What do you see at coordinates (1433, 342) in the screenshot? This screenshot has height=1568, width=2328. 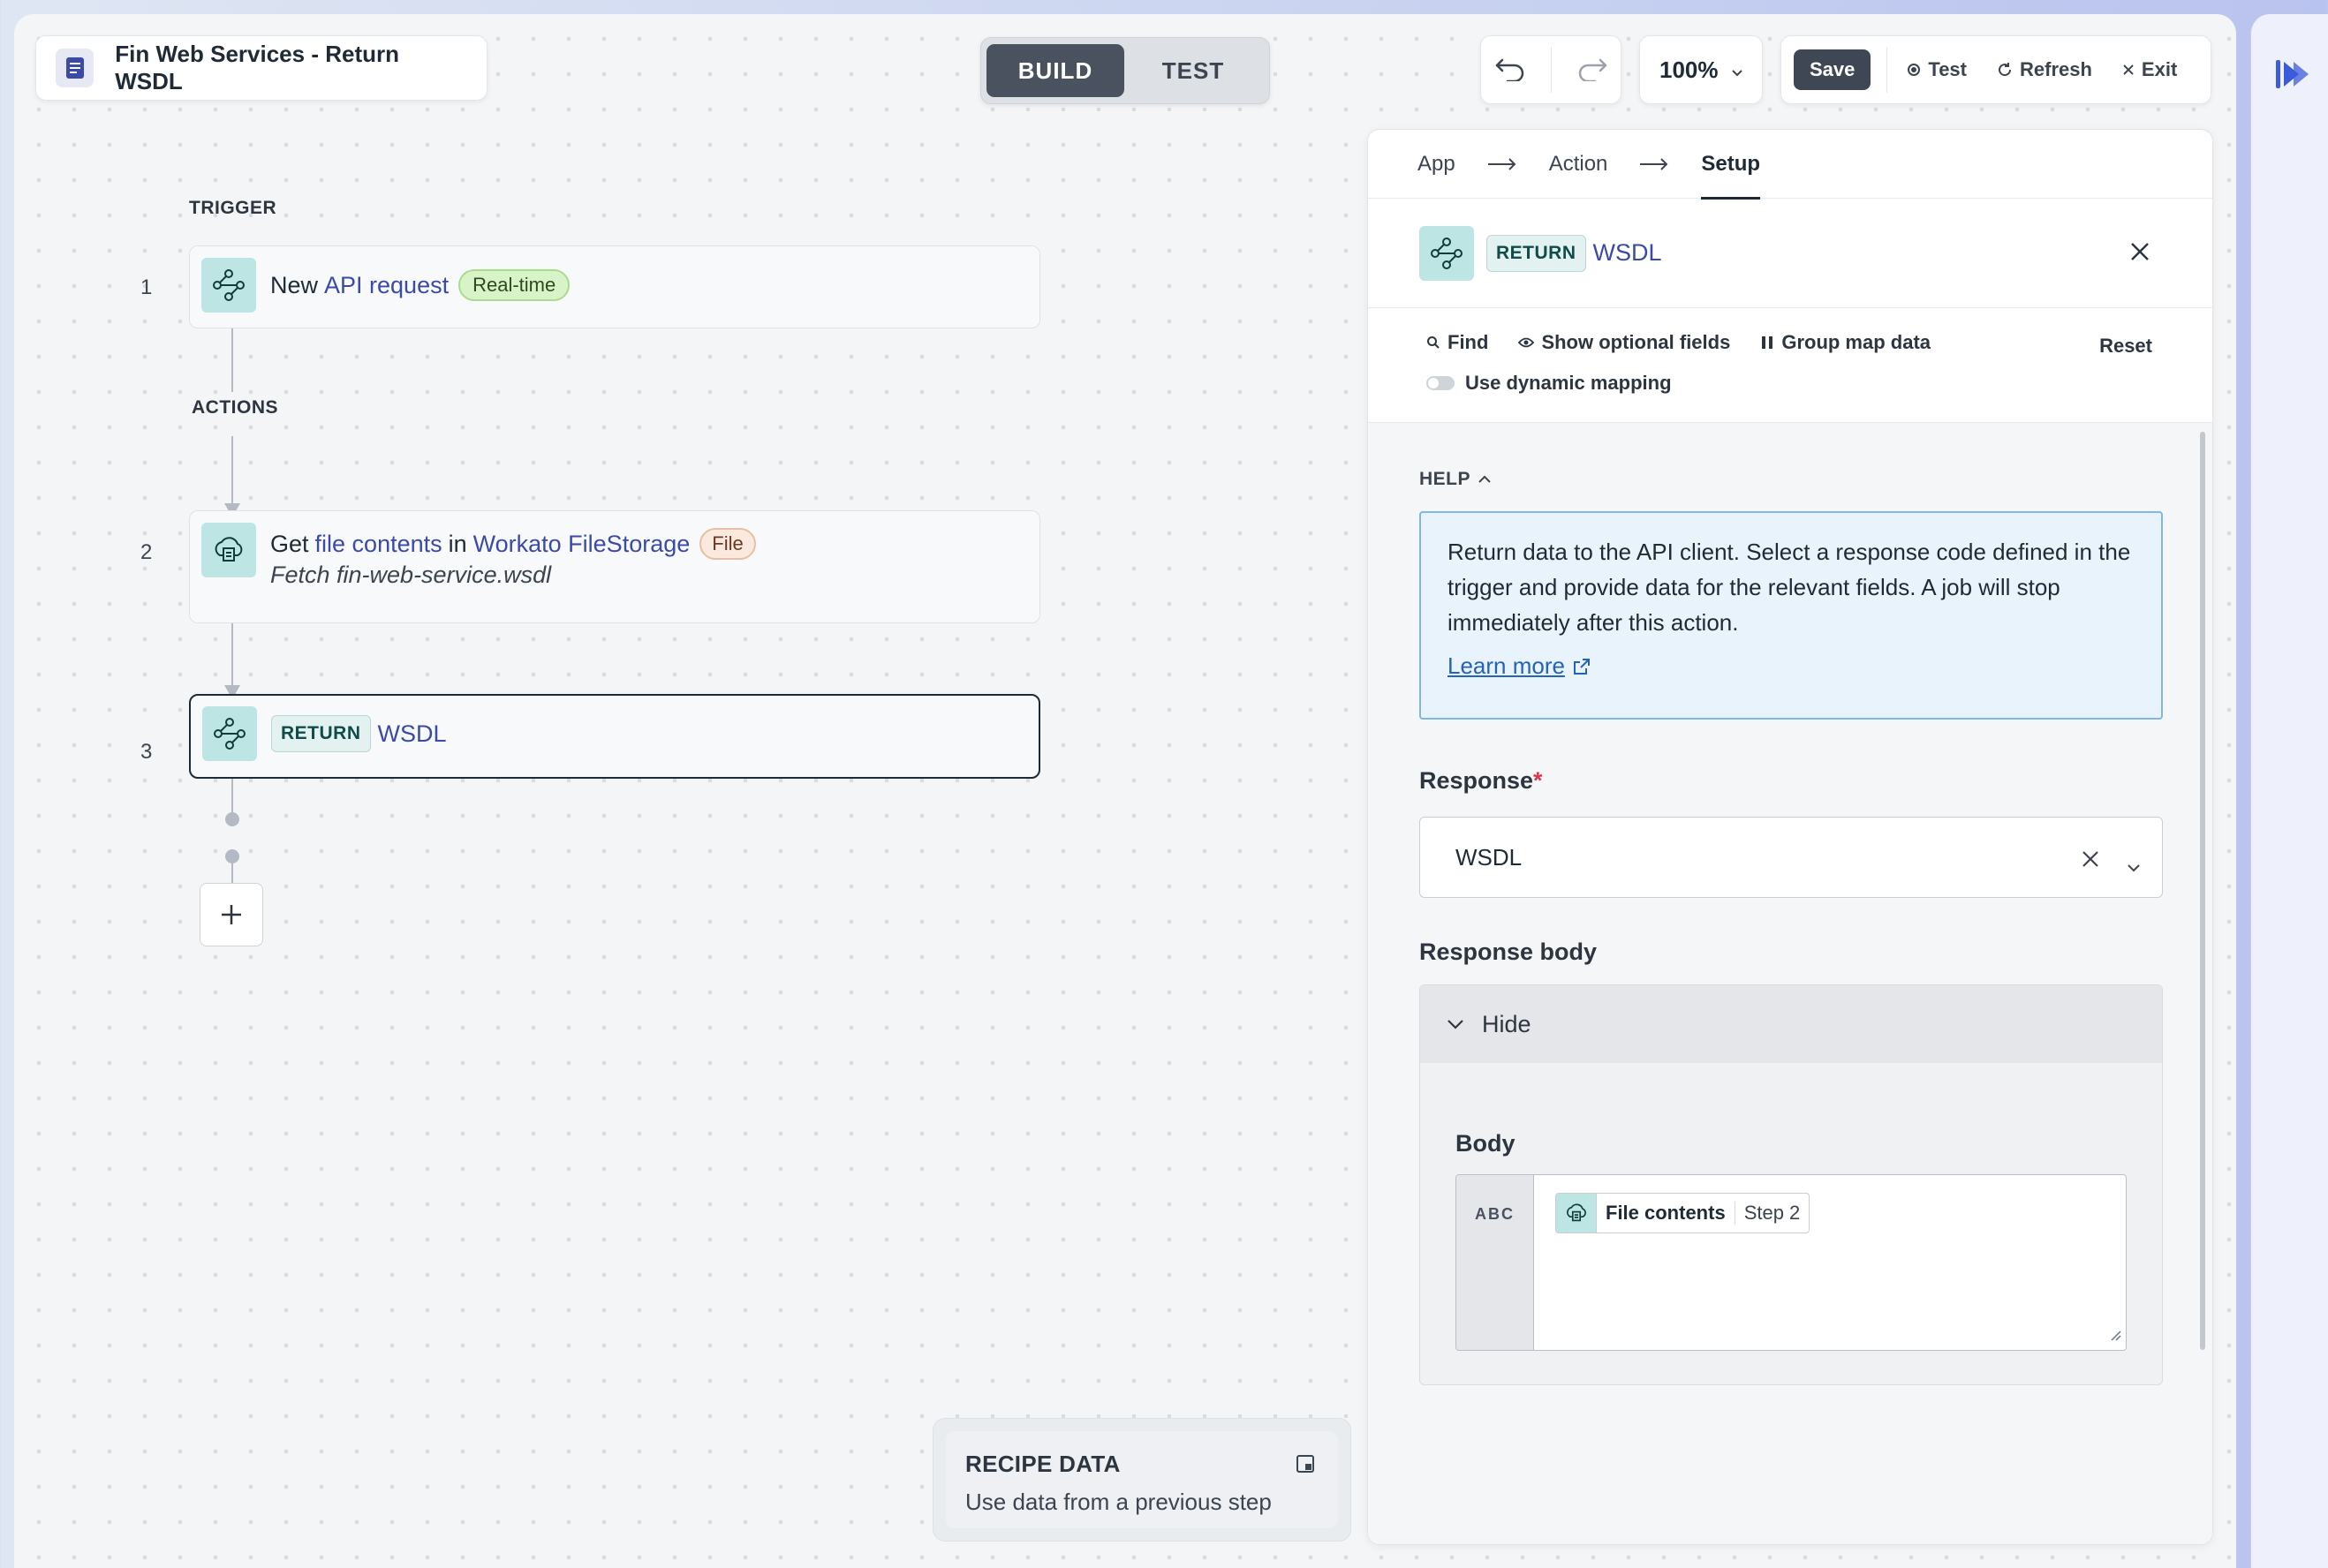 I see `search-icon` at bounding box center [1433, 342].